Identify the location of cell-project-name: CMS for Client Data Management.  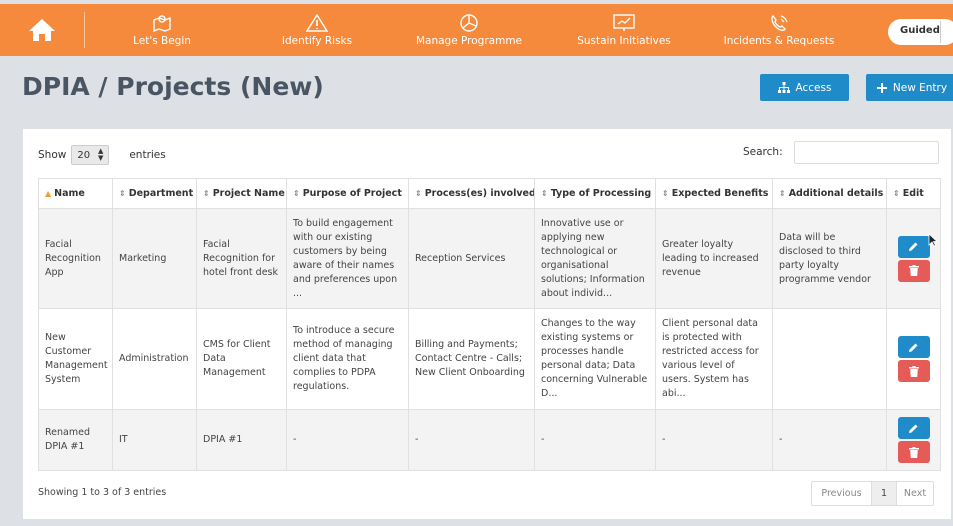
(241, 359).